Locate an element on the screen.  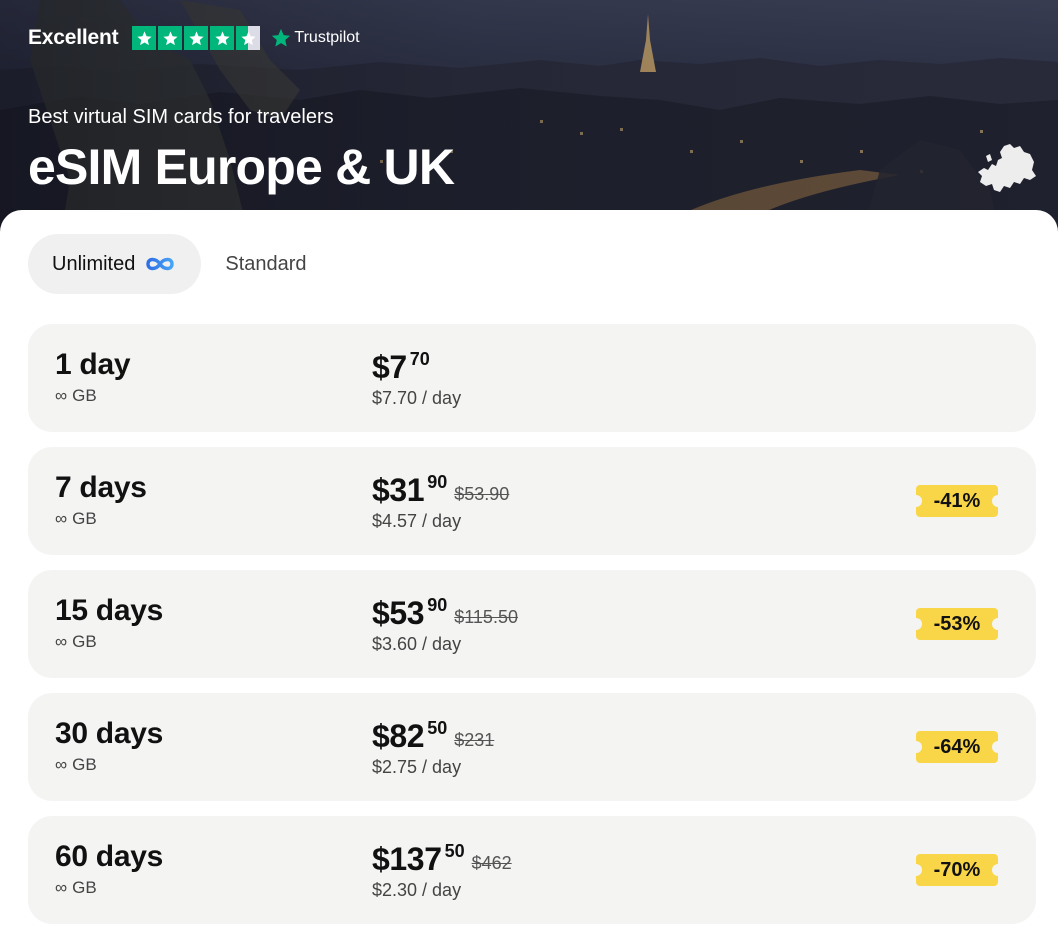
plan-price: $137 50 $462 is located at coordinates (442, 859).